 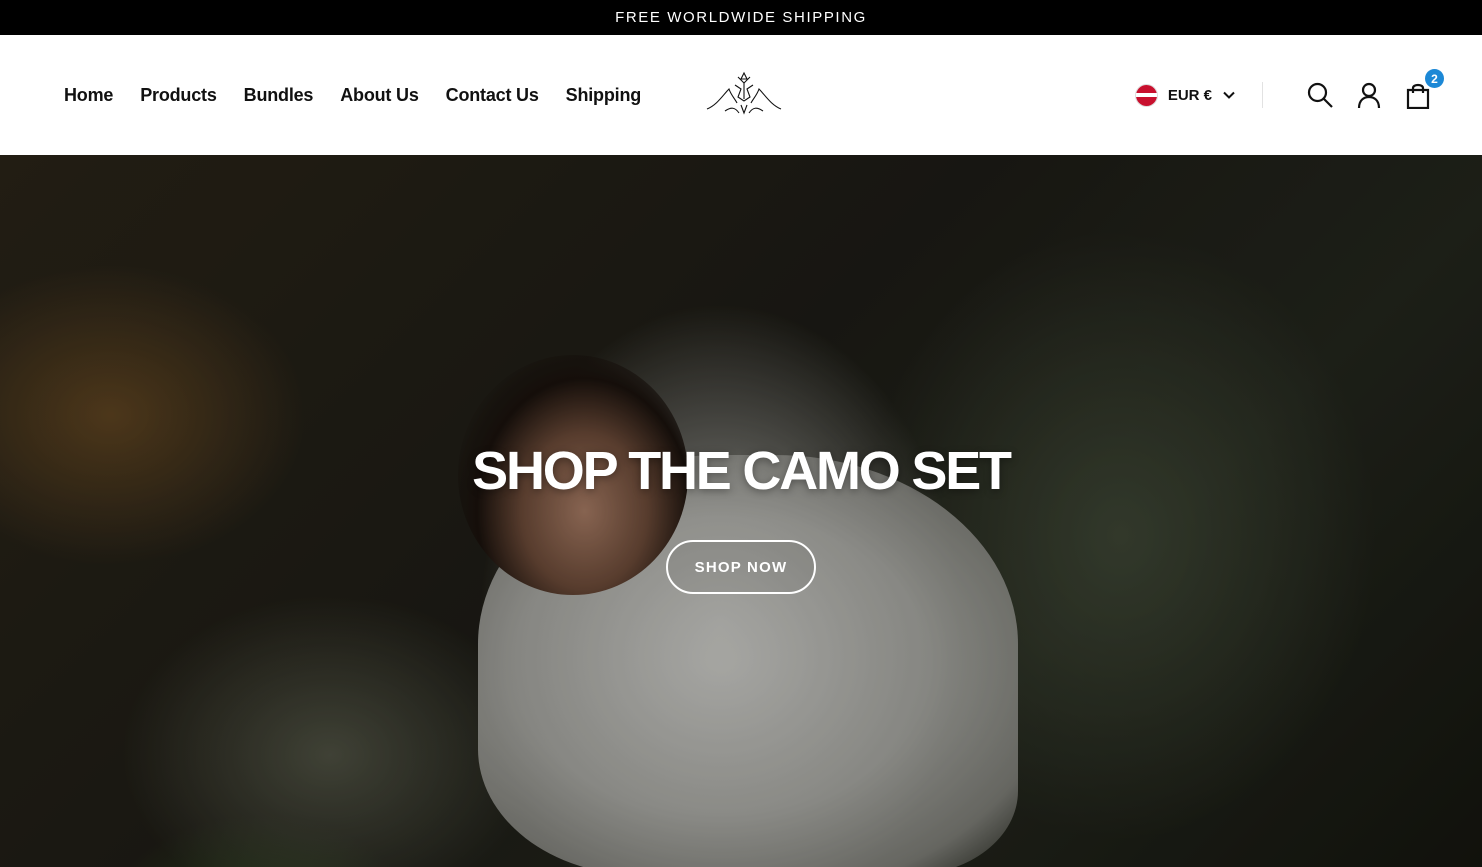 What do you see at coordinates (1146, 95) in the screenshot?
I see `latvia-flag-icon` at bounding box center [1146, 95].